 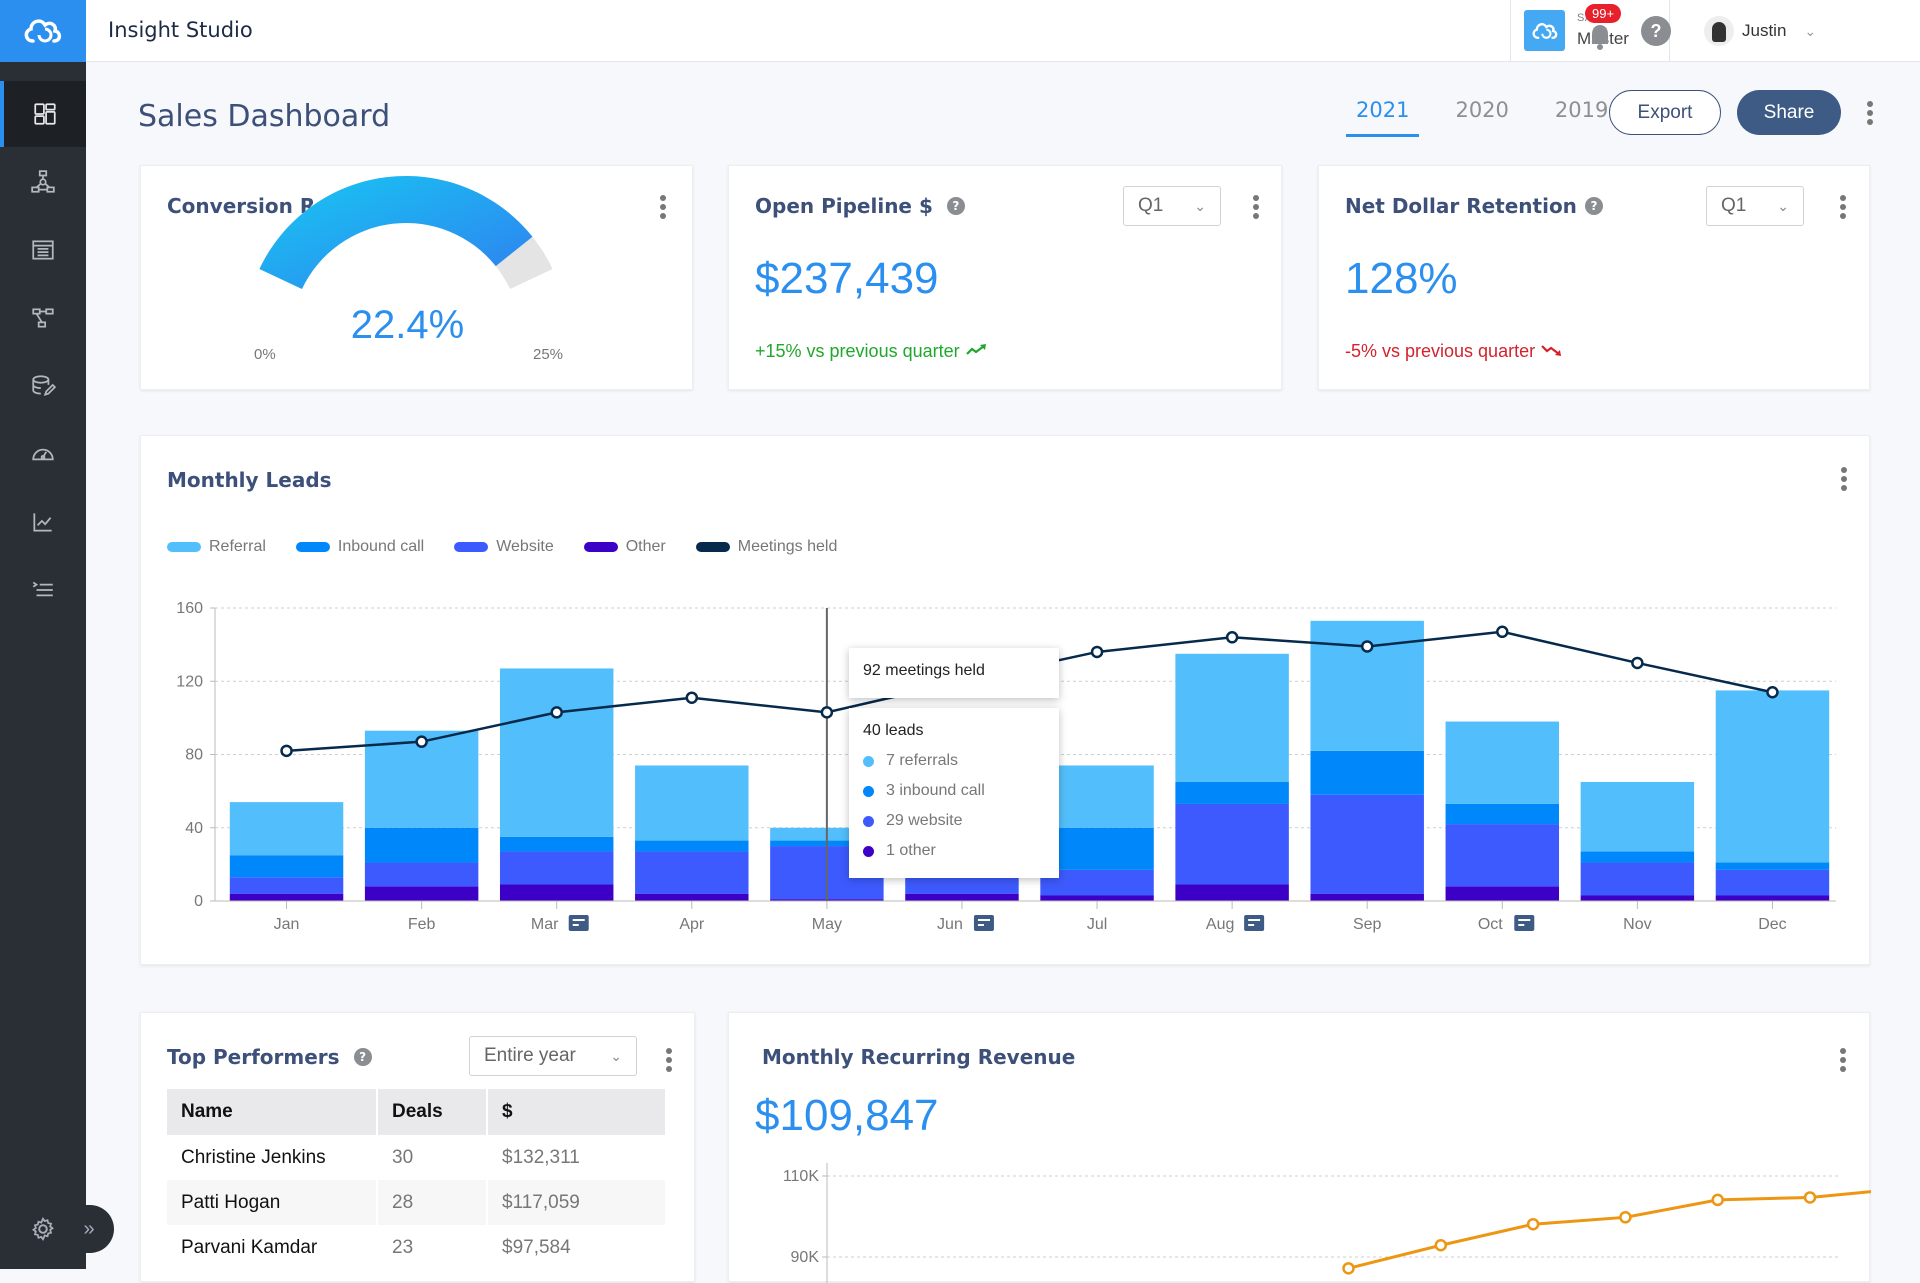 I want to click on sidebar-item-data-edit, so click(x=43, y=386).